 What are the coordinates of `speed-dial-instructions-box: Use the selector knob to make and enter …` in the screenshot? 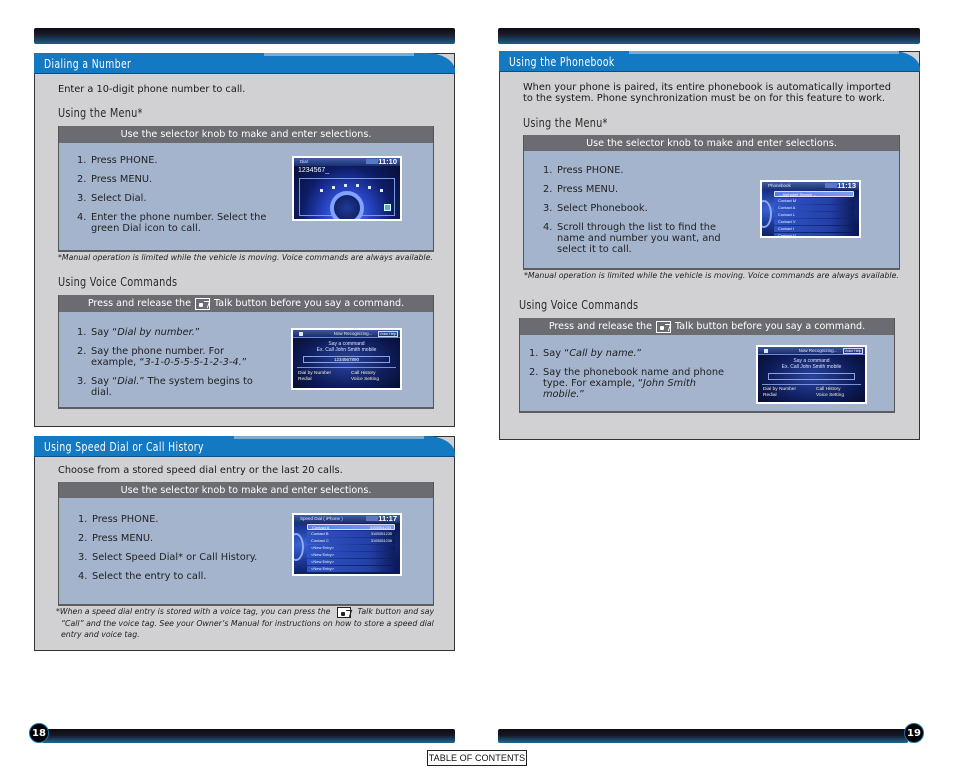 It's located at (246, 544).